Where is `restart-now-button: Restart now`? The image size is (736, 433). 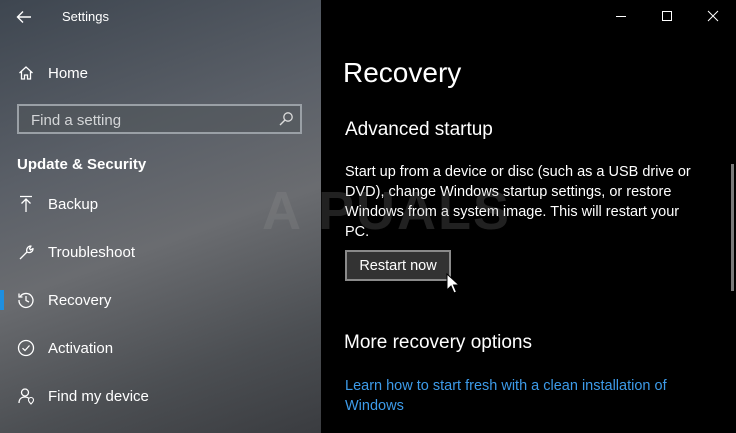
restart-now-button: Restart now is located at coordinates (398, 265).